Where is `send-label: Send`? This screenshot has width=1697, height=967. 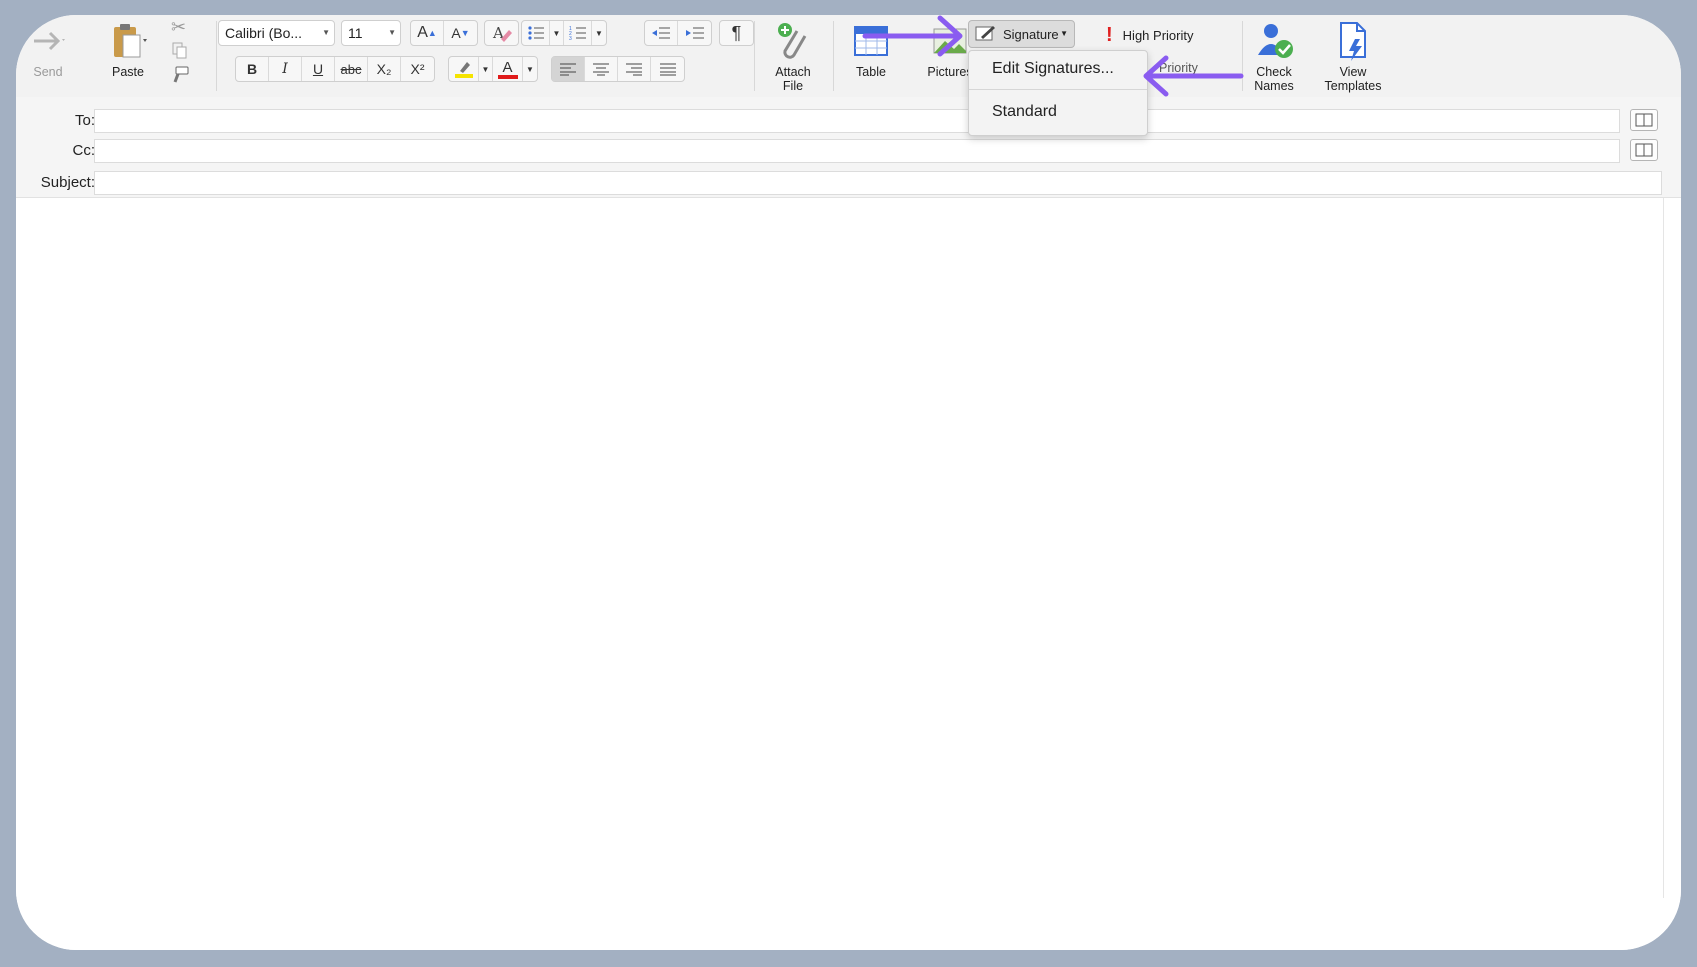 send-label: Send is located at coordinates (48, 72).